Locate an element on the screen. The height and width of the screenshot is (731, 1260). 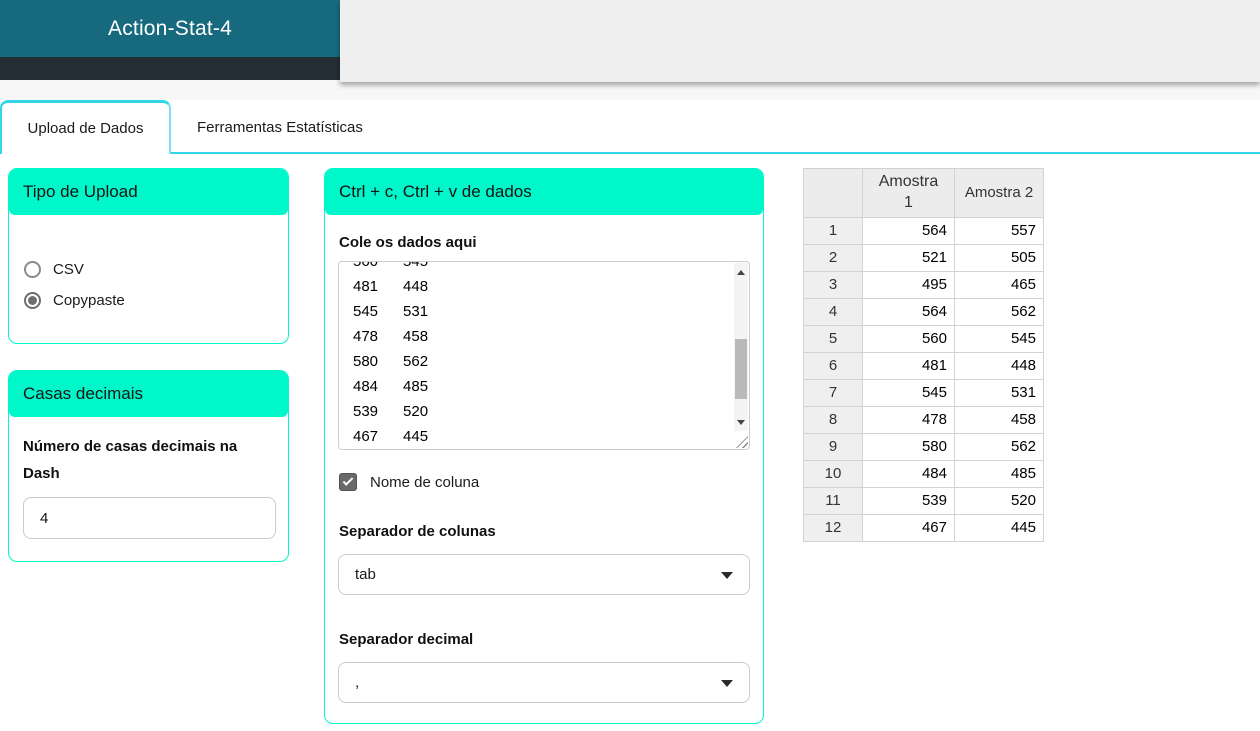
column-separator-label: Separador de colunas is located at coordinates (417, 531).